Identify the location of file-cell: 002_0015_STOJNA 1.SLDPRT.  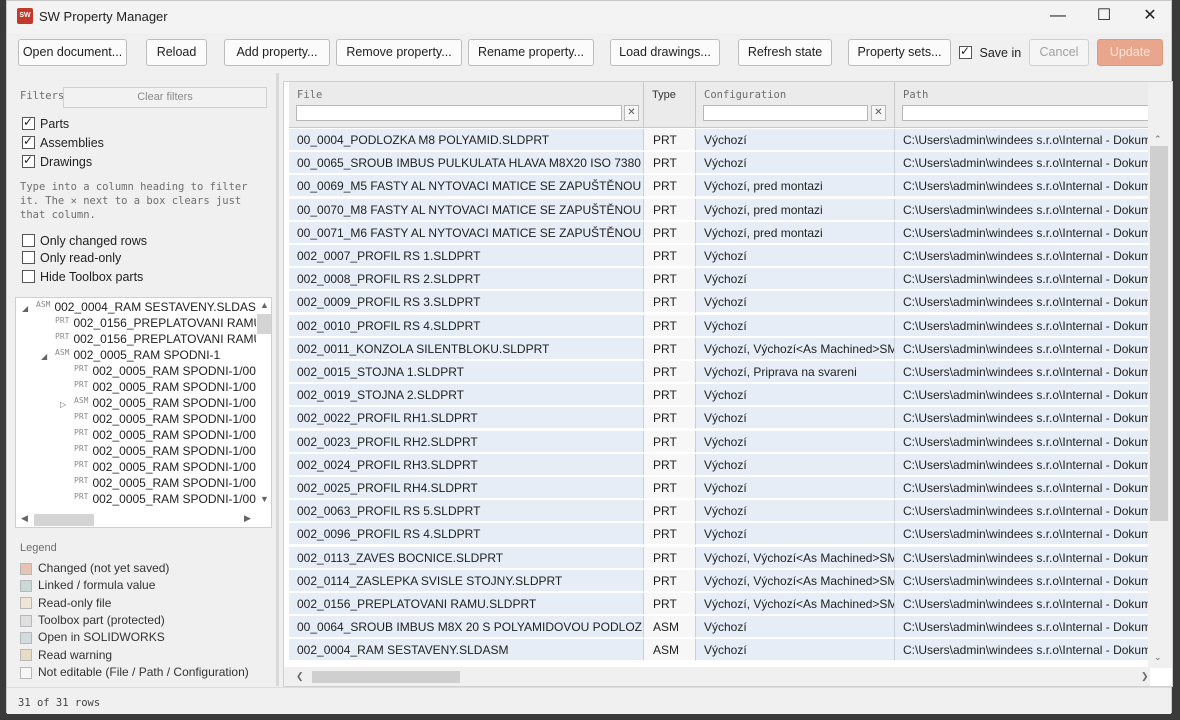
(466, 372).